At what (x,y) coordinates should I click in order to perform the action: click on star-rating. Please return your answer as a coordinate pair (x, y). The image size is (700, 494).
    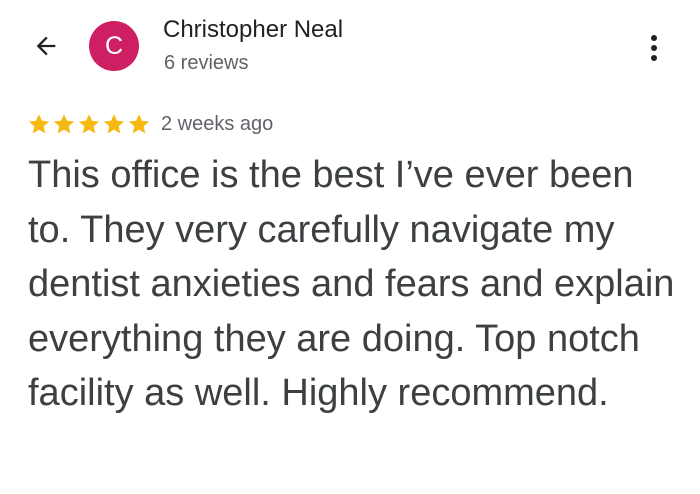
    Looking at the image, I should click on (89, 124).